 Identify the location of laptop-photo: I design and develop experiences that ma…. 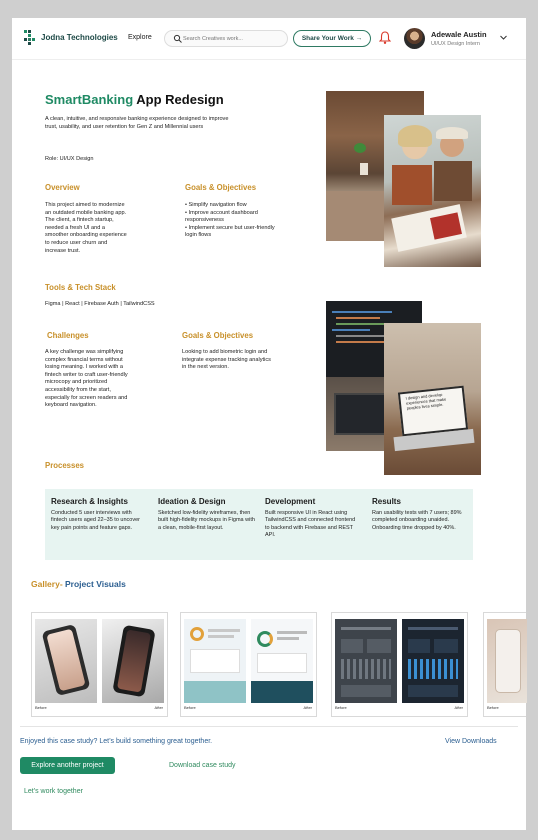
(432, 399).